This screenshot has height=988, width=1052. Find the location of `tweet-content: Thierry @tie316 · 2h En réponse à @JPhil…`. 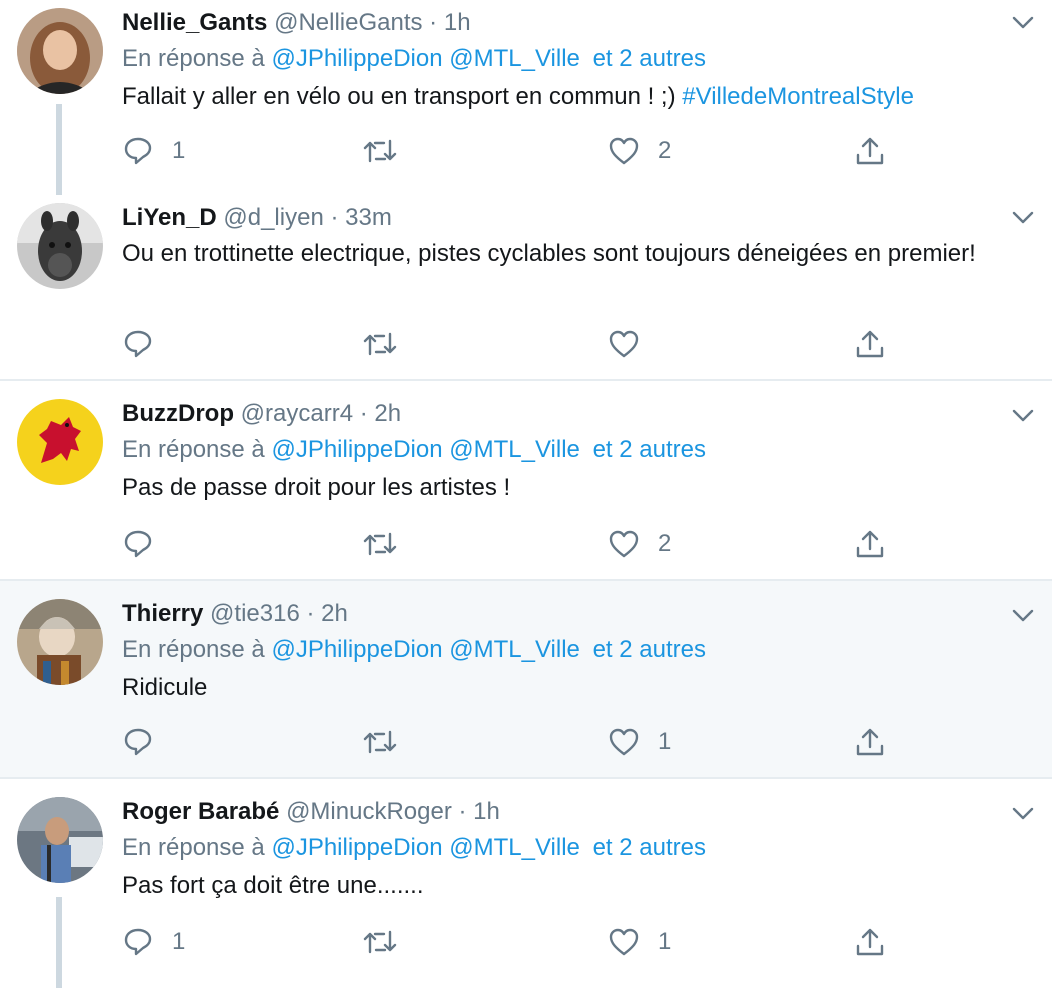

tweet-content: Thierry @tie316 · 2h En réponse à @JPhil… is located at coordinates (577, 651).